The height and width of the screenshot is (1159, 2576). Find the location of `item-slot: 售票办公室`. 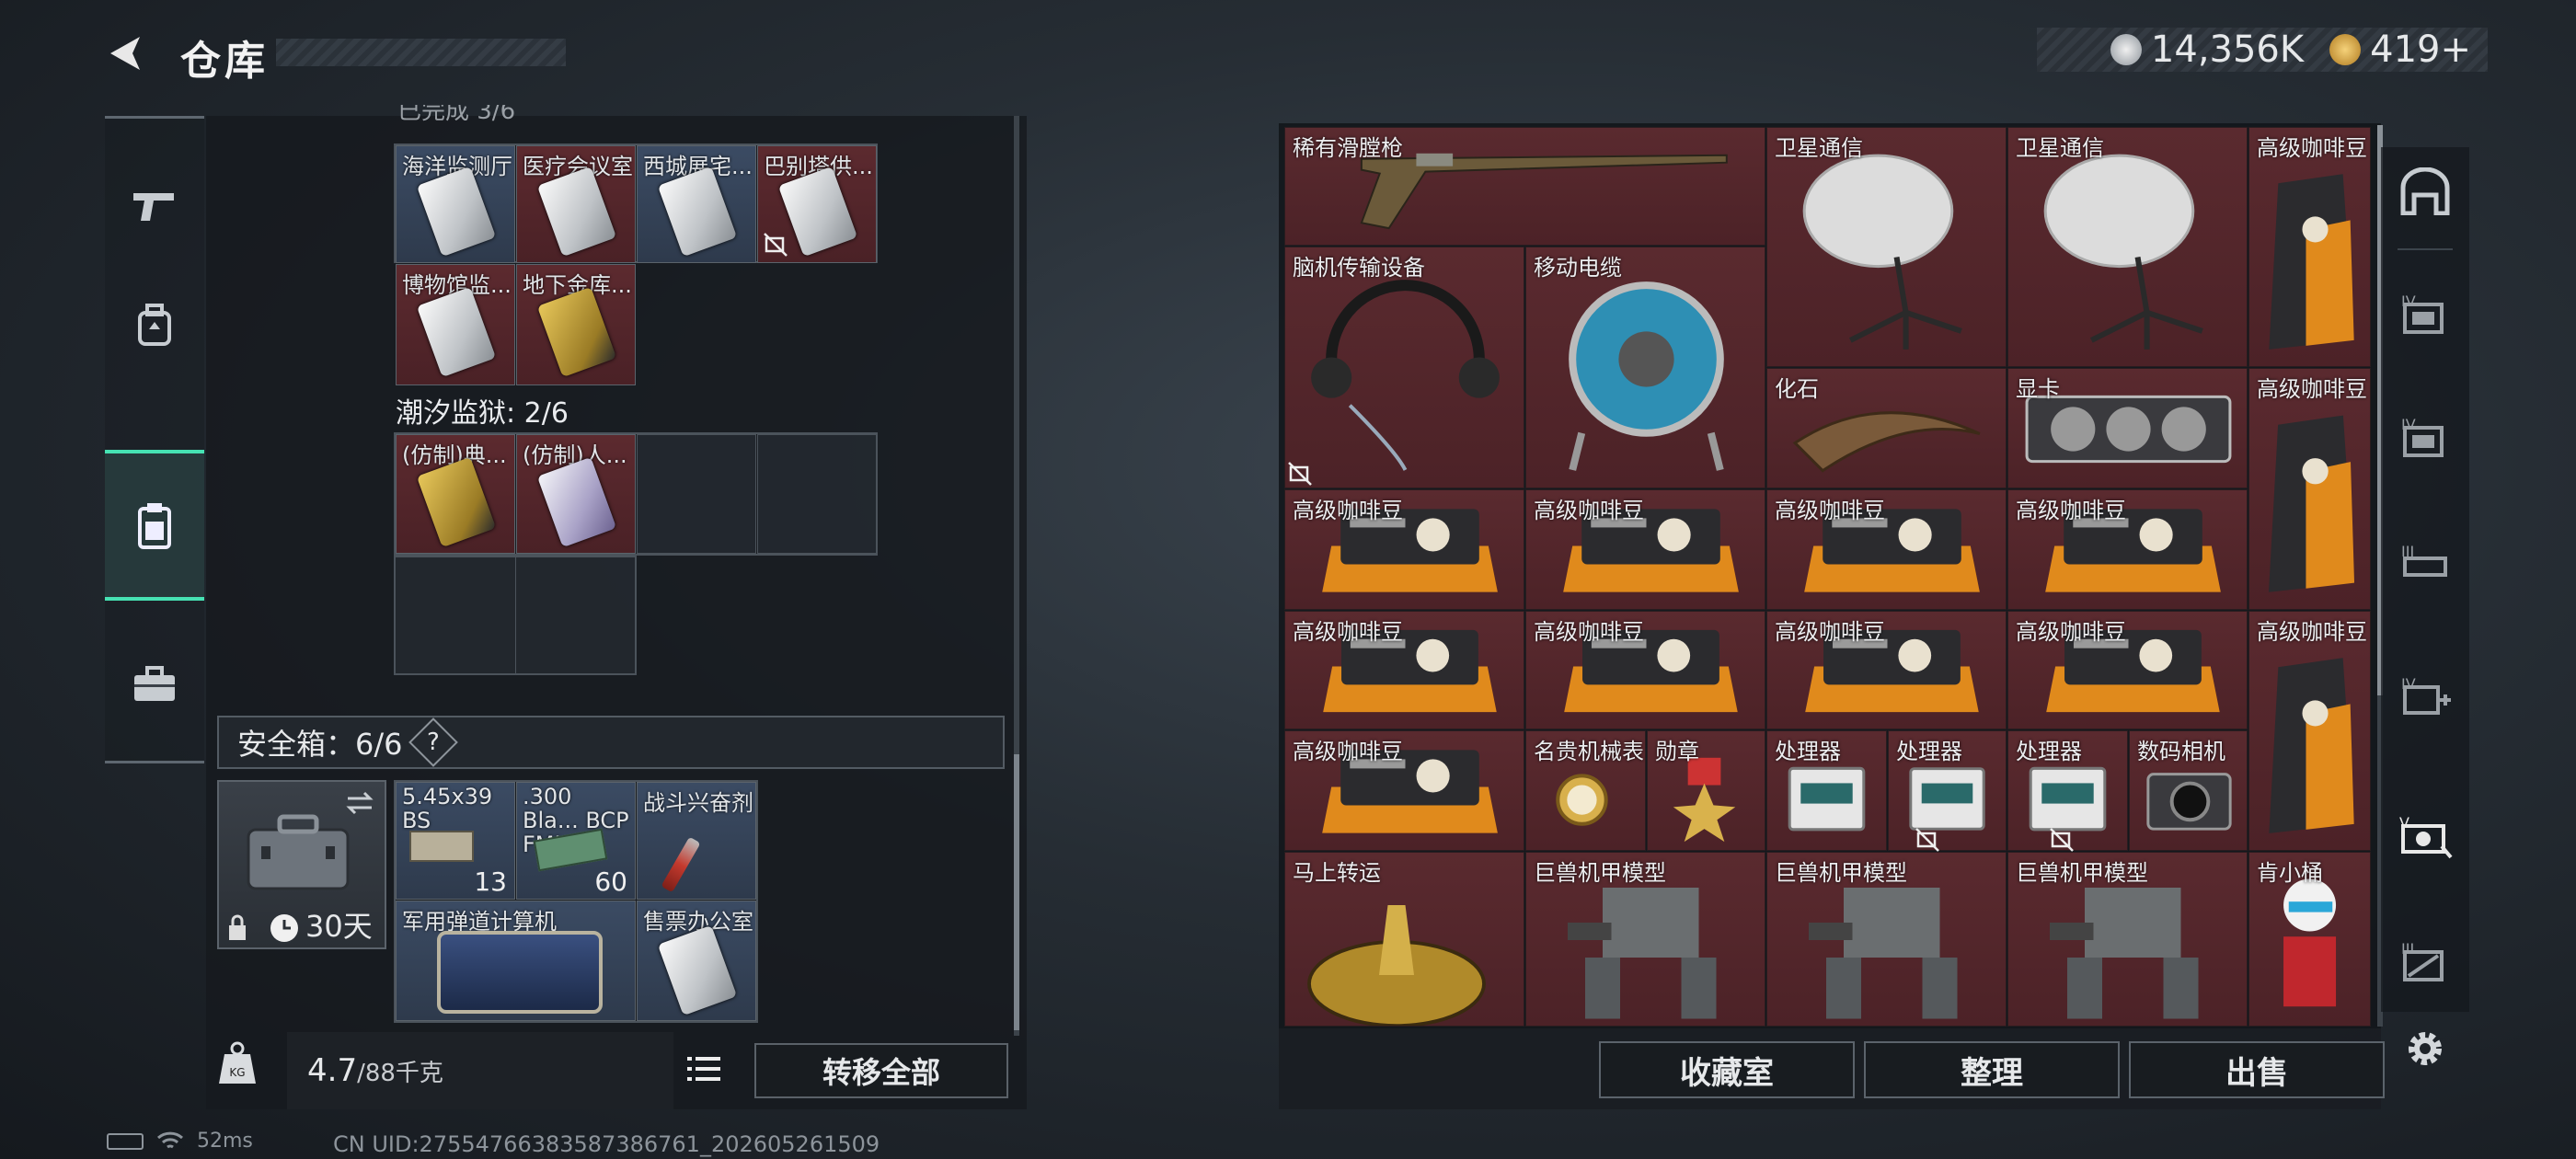

item-slot: 售票办公室 is located at coordinates (696, 961).